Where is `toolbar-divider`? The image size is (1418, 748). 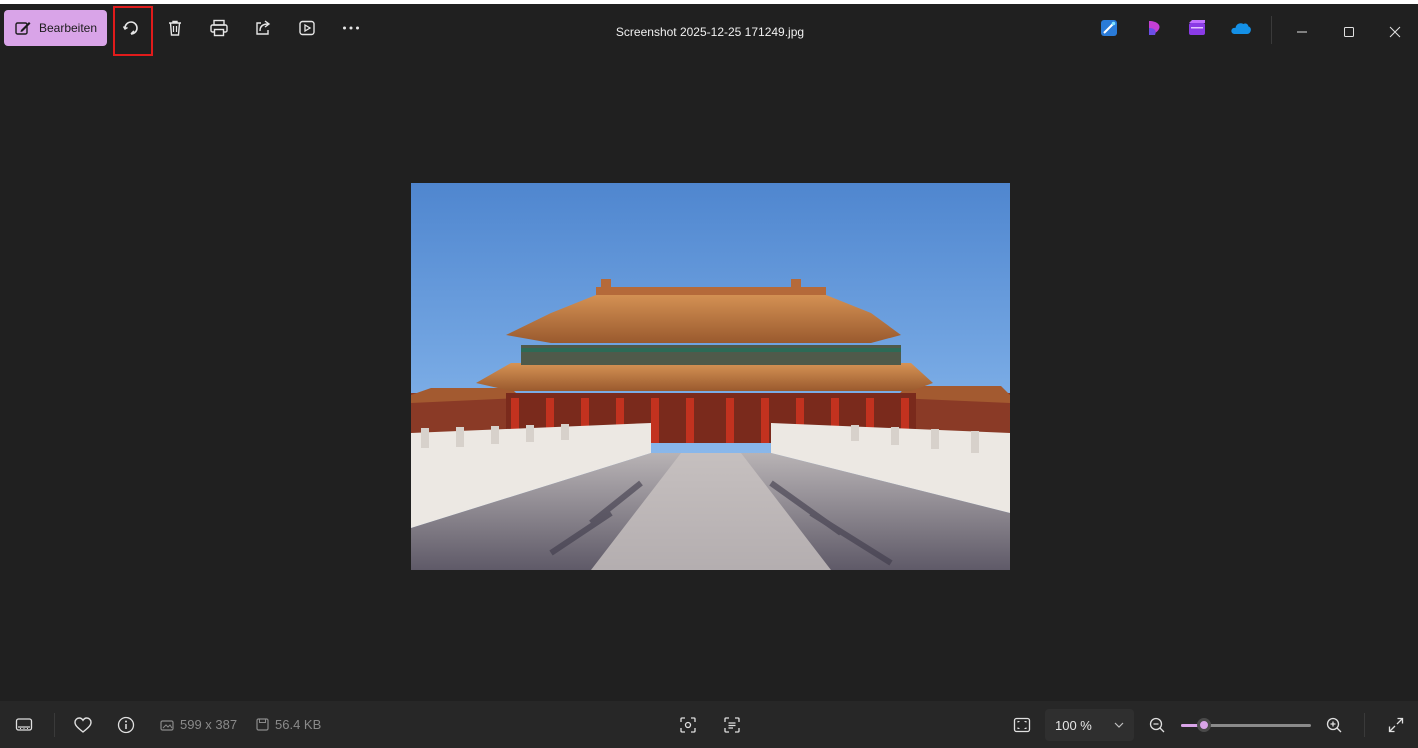
toolbar-divider is located at coordinates (1271, 30).